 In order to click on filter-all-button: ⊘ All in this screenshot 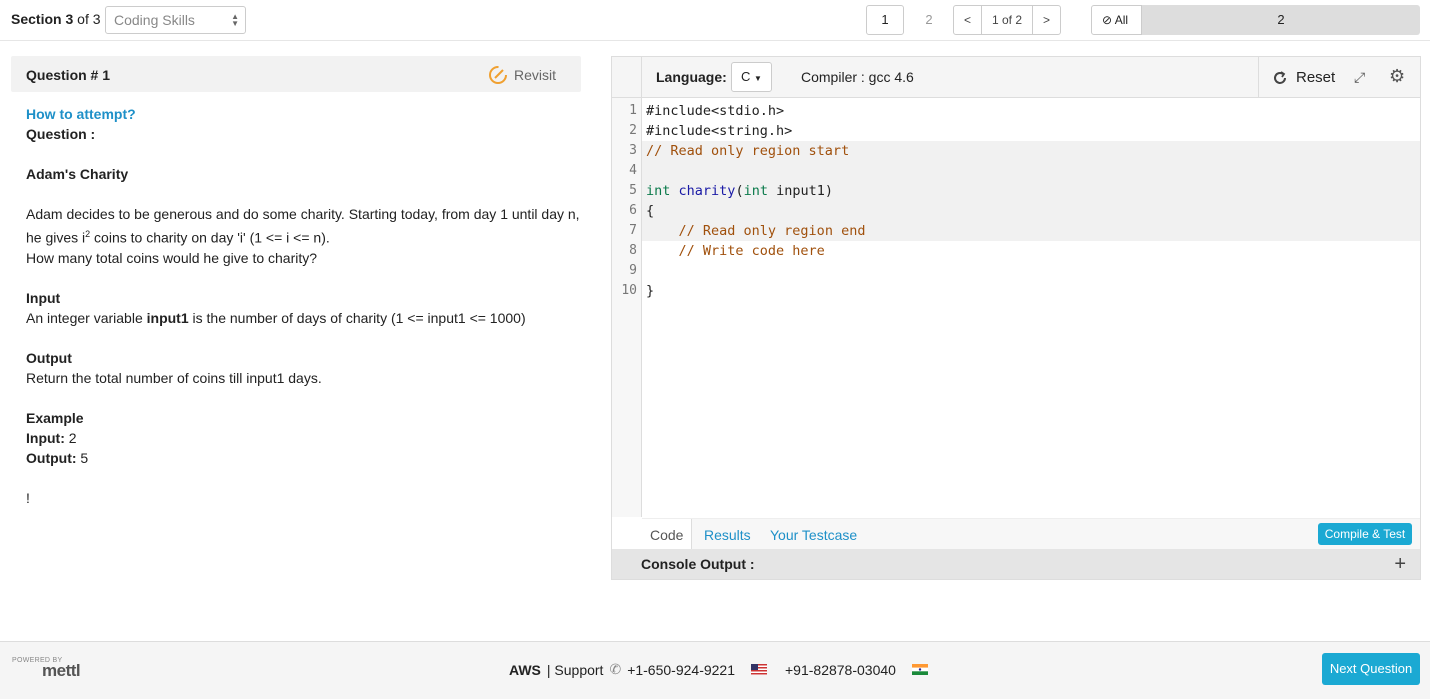, I will do `click(1116, 20)`.